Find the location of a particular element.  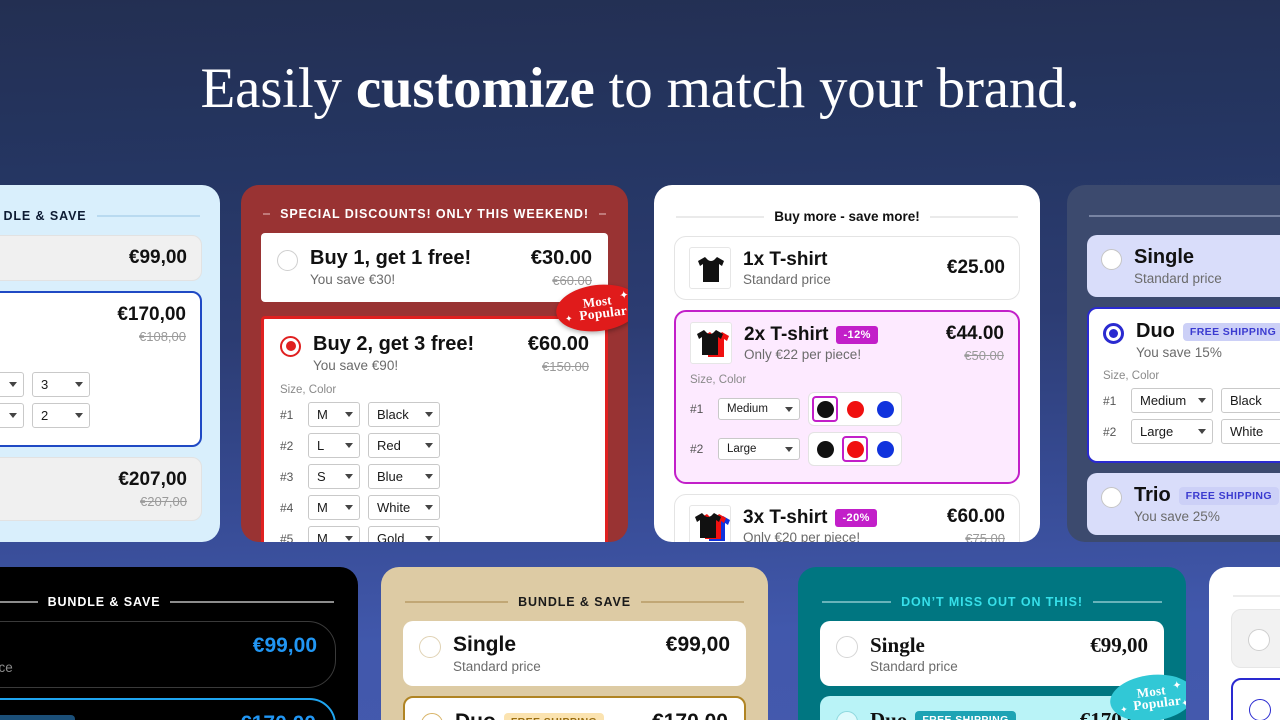

color-swatch-group is located at coordinates (855, 409).